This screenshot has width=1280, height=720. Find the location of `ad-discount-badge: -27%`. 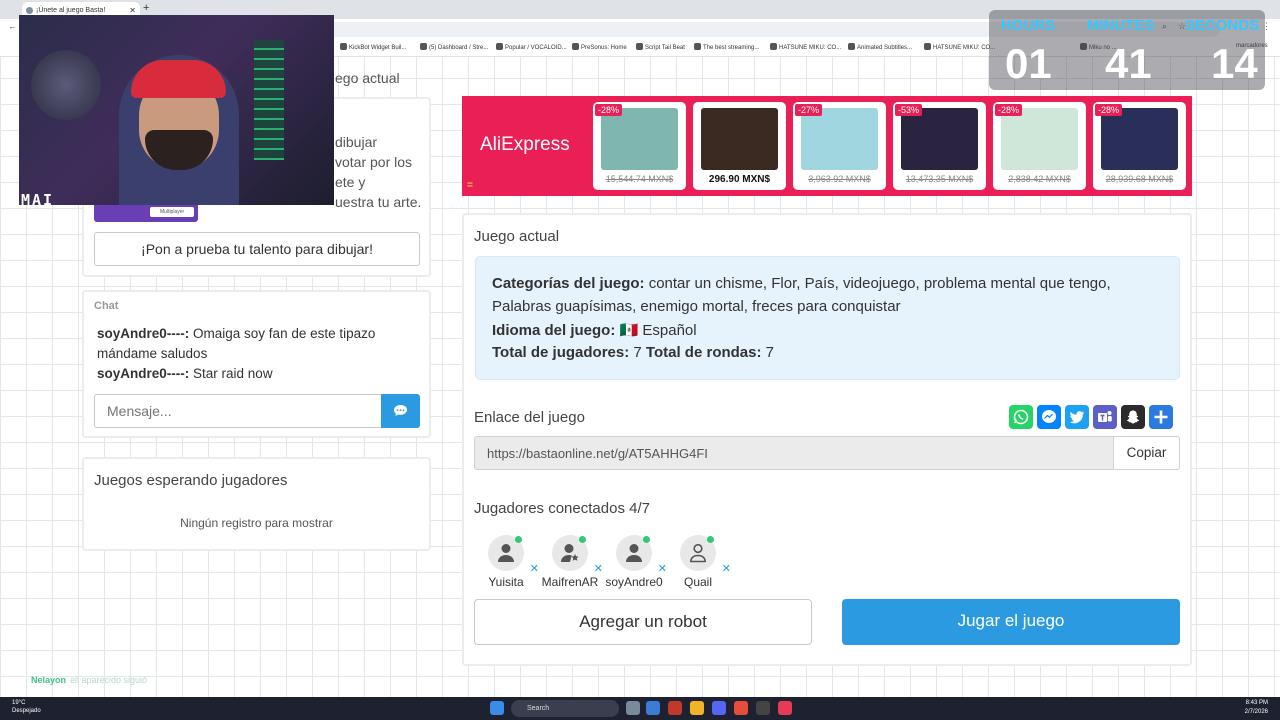

ad-discount-badge: -27% is located at coordinates (809, 110).